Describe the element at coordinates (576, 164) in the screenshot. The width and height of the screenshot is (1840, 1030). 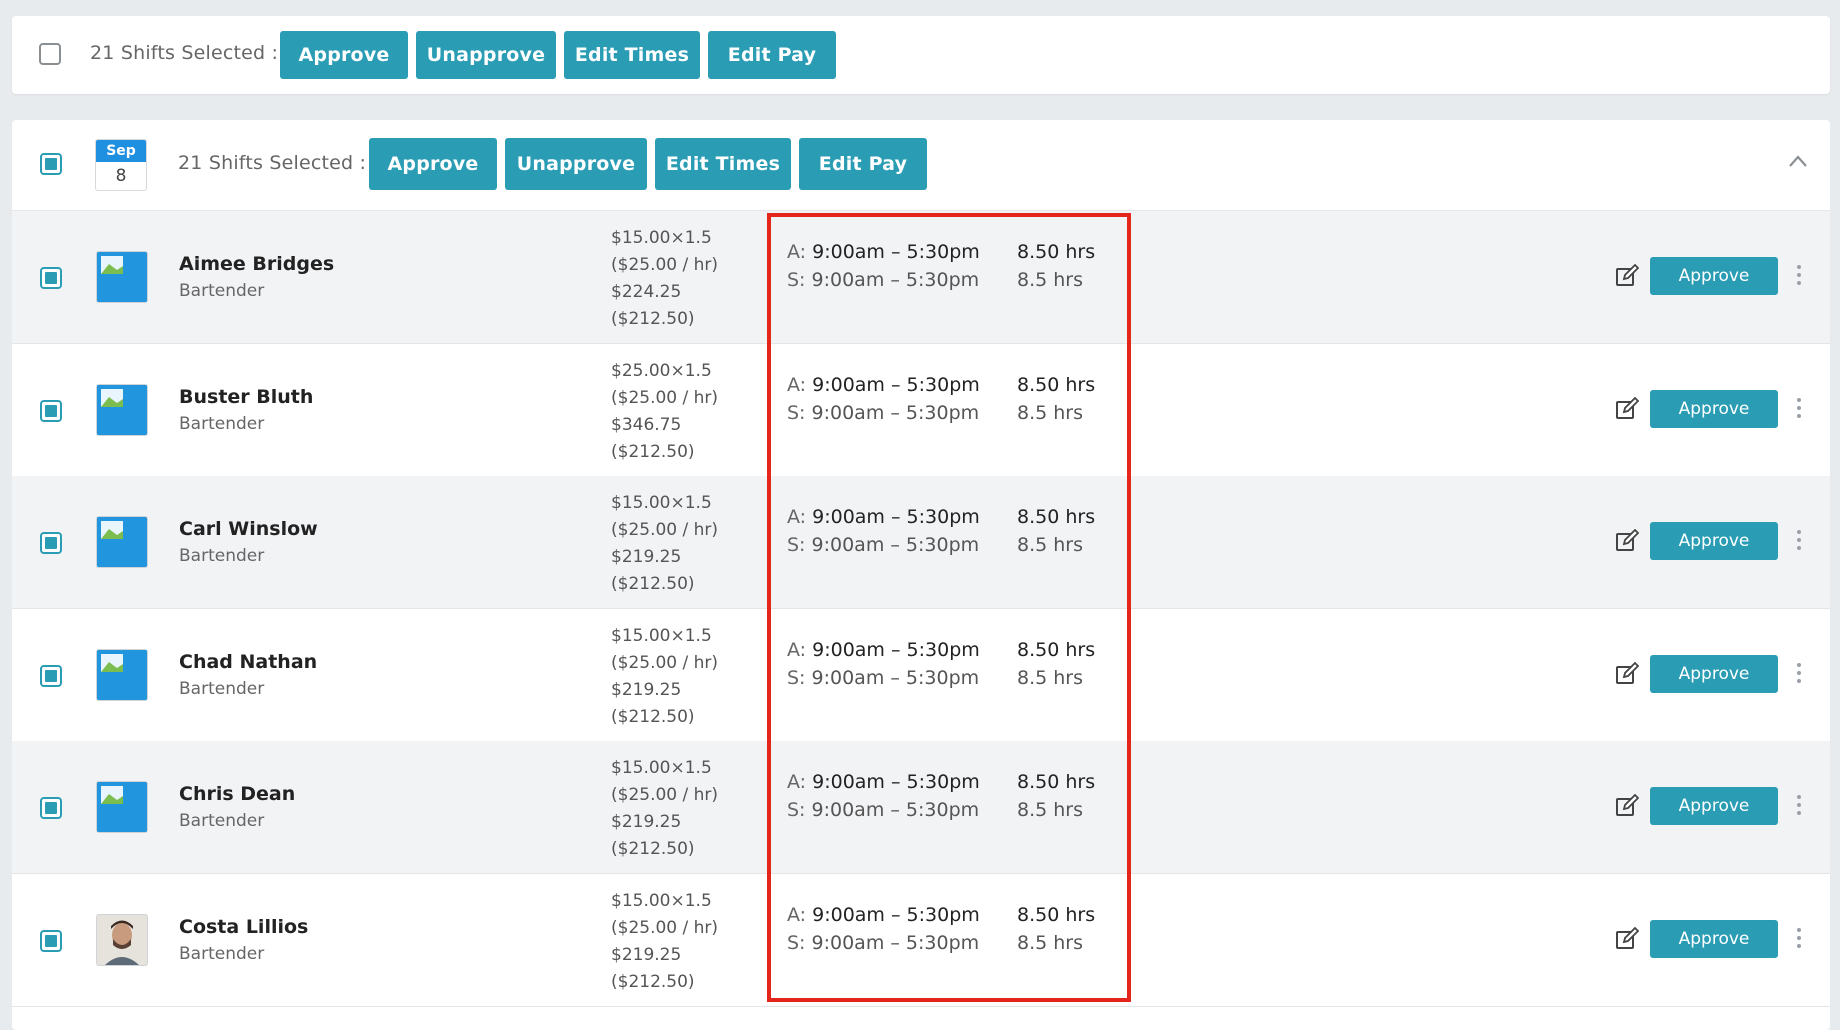
I see `day-unapprove-button: Unapprove` at that location.